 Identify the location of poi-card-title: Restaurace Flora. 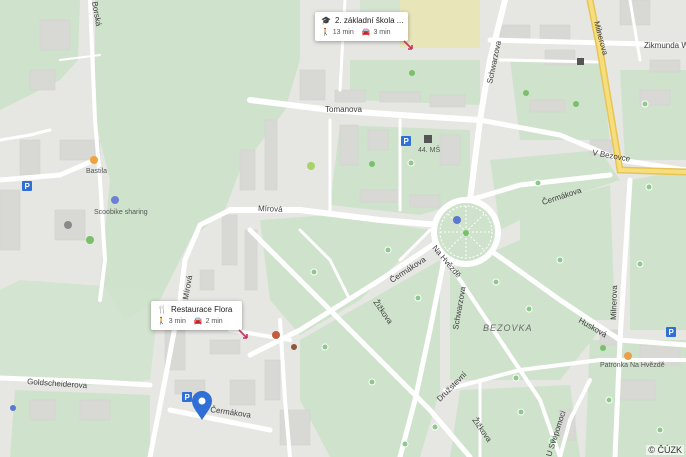
(201, 309).